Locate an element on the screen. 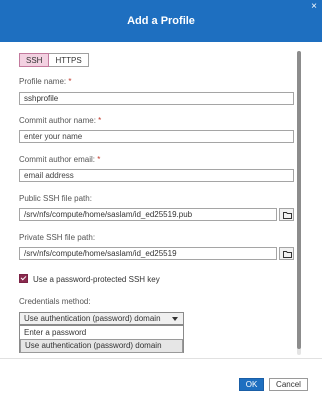  credentials-method-select: Use authentication (password) domain is located at coordinates (101, 318).